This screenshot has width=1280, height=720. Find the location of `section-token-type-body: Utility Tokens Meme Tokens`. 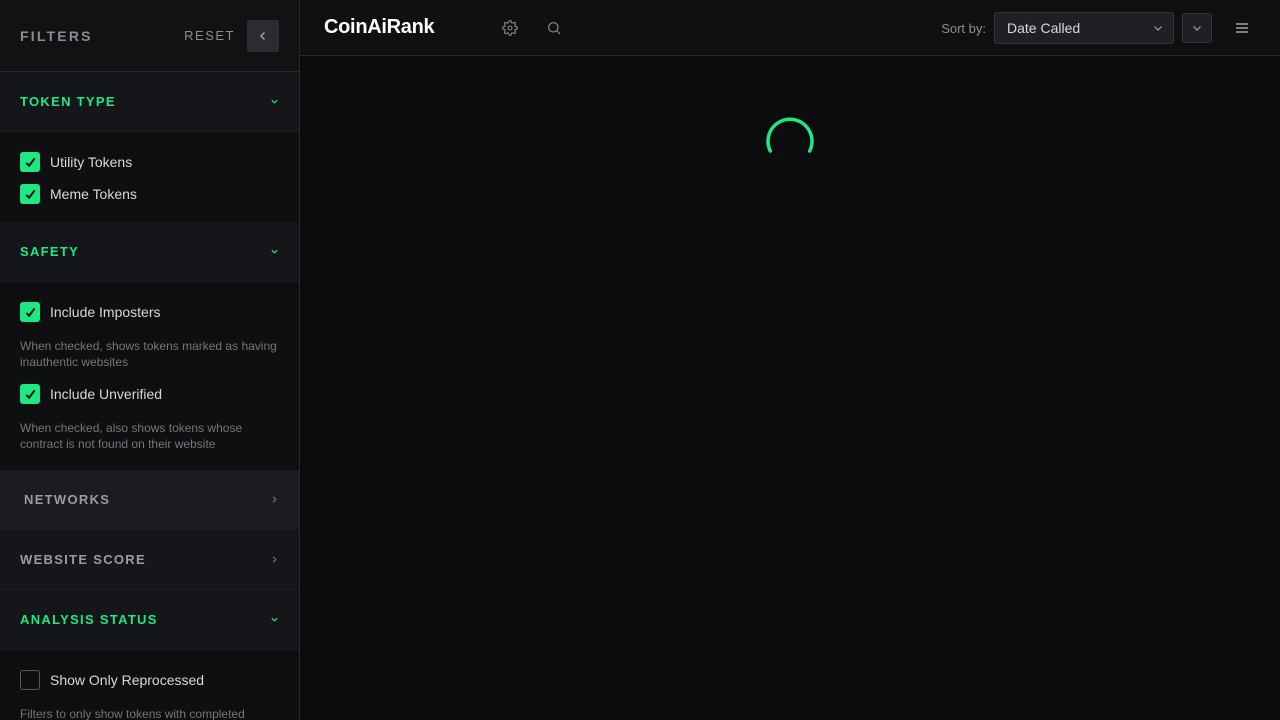

section-token-type-body: Utility Tokens Meme Tokens is located at coordinates (149, 177).